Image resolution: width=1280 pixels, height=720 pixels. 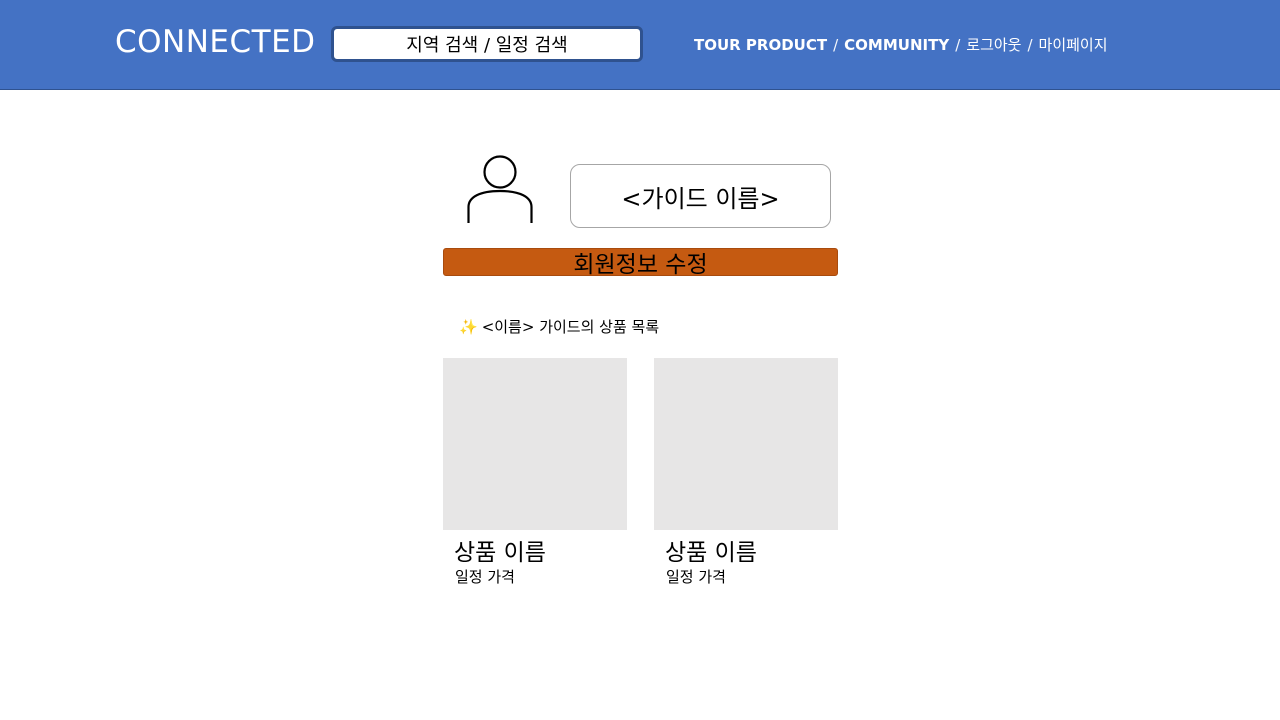 I want to click on search-input: 지역 검색 / 일정 검색, so click(x=487, y=44).